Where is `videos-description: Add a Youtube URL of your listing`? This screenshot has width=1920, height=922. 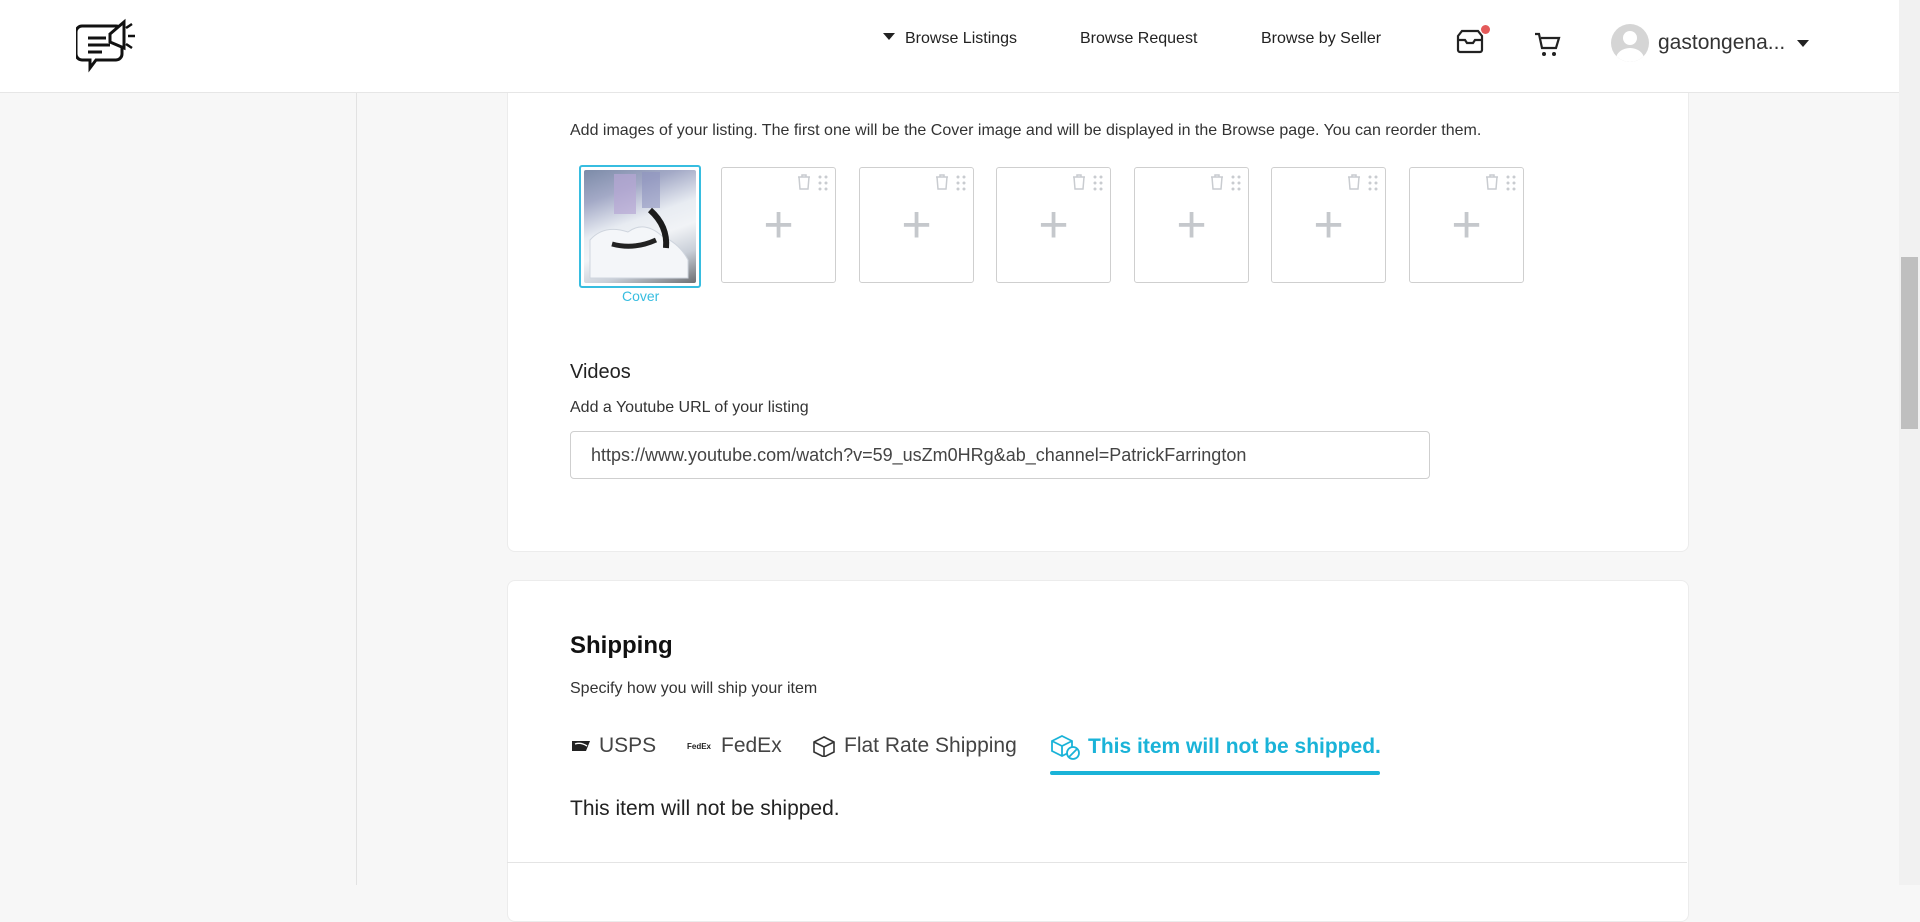
videos-description: Add a Youtube URL of your listing is located at coordinates (689, 407).